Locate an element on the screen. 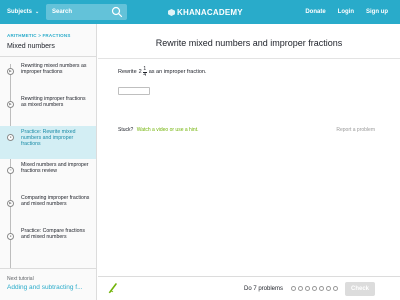 This screenshot has height=300, width=400. stuck-label: Stuck? is located at coordinates (126, 130).